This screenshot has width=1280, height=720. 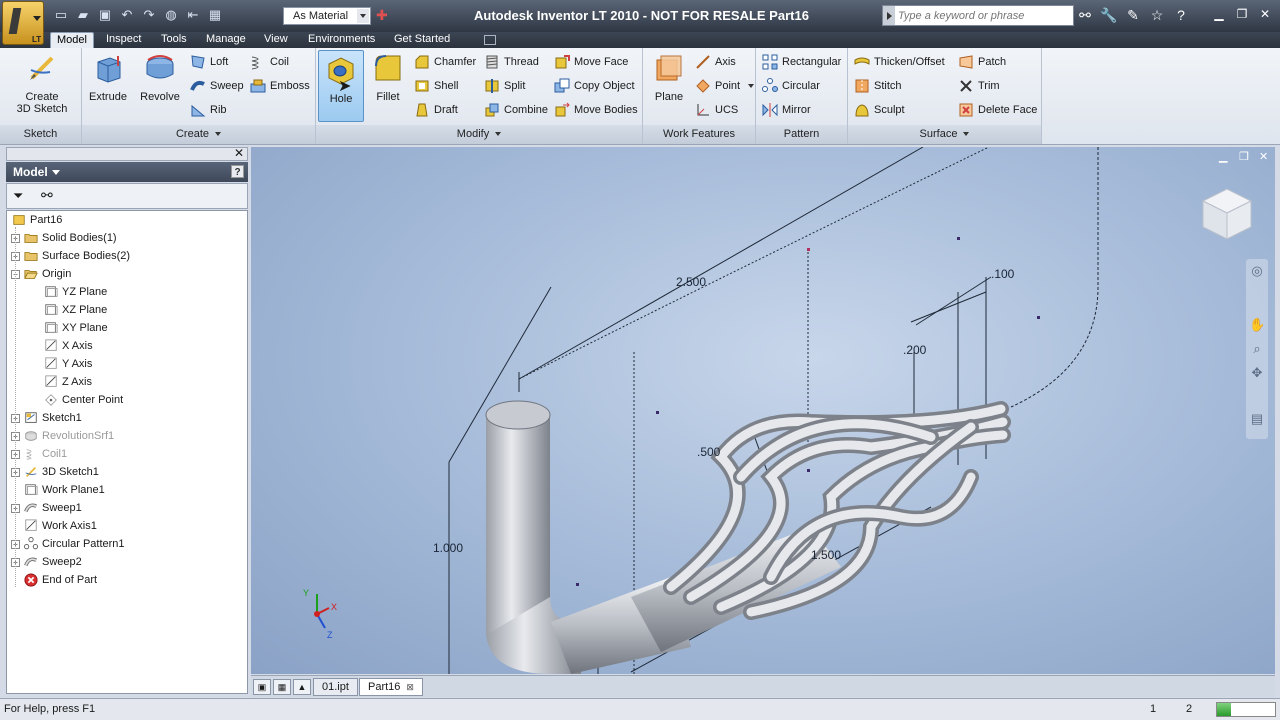 What do you see at coordinates (41, 274) in the screenshot?
I see `tree-node-origin: − Origin` at bounding box center [41, 274].